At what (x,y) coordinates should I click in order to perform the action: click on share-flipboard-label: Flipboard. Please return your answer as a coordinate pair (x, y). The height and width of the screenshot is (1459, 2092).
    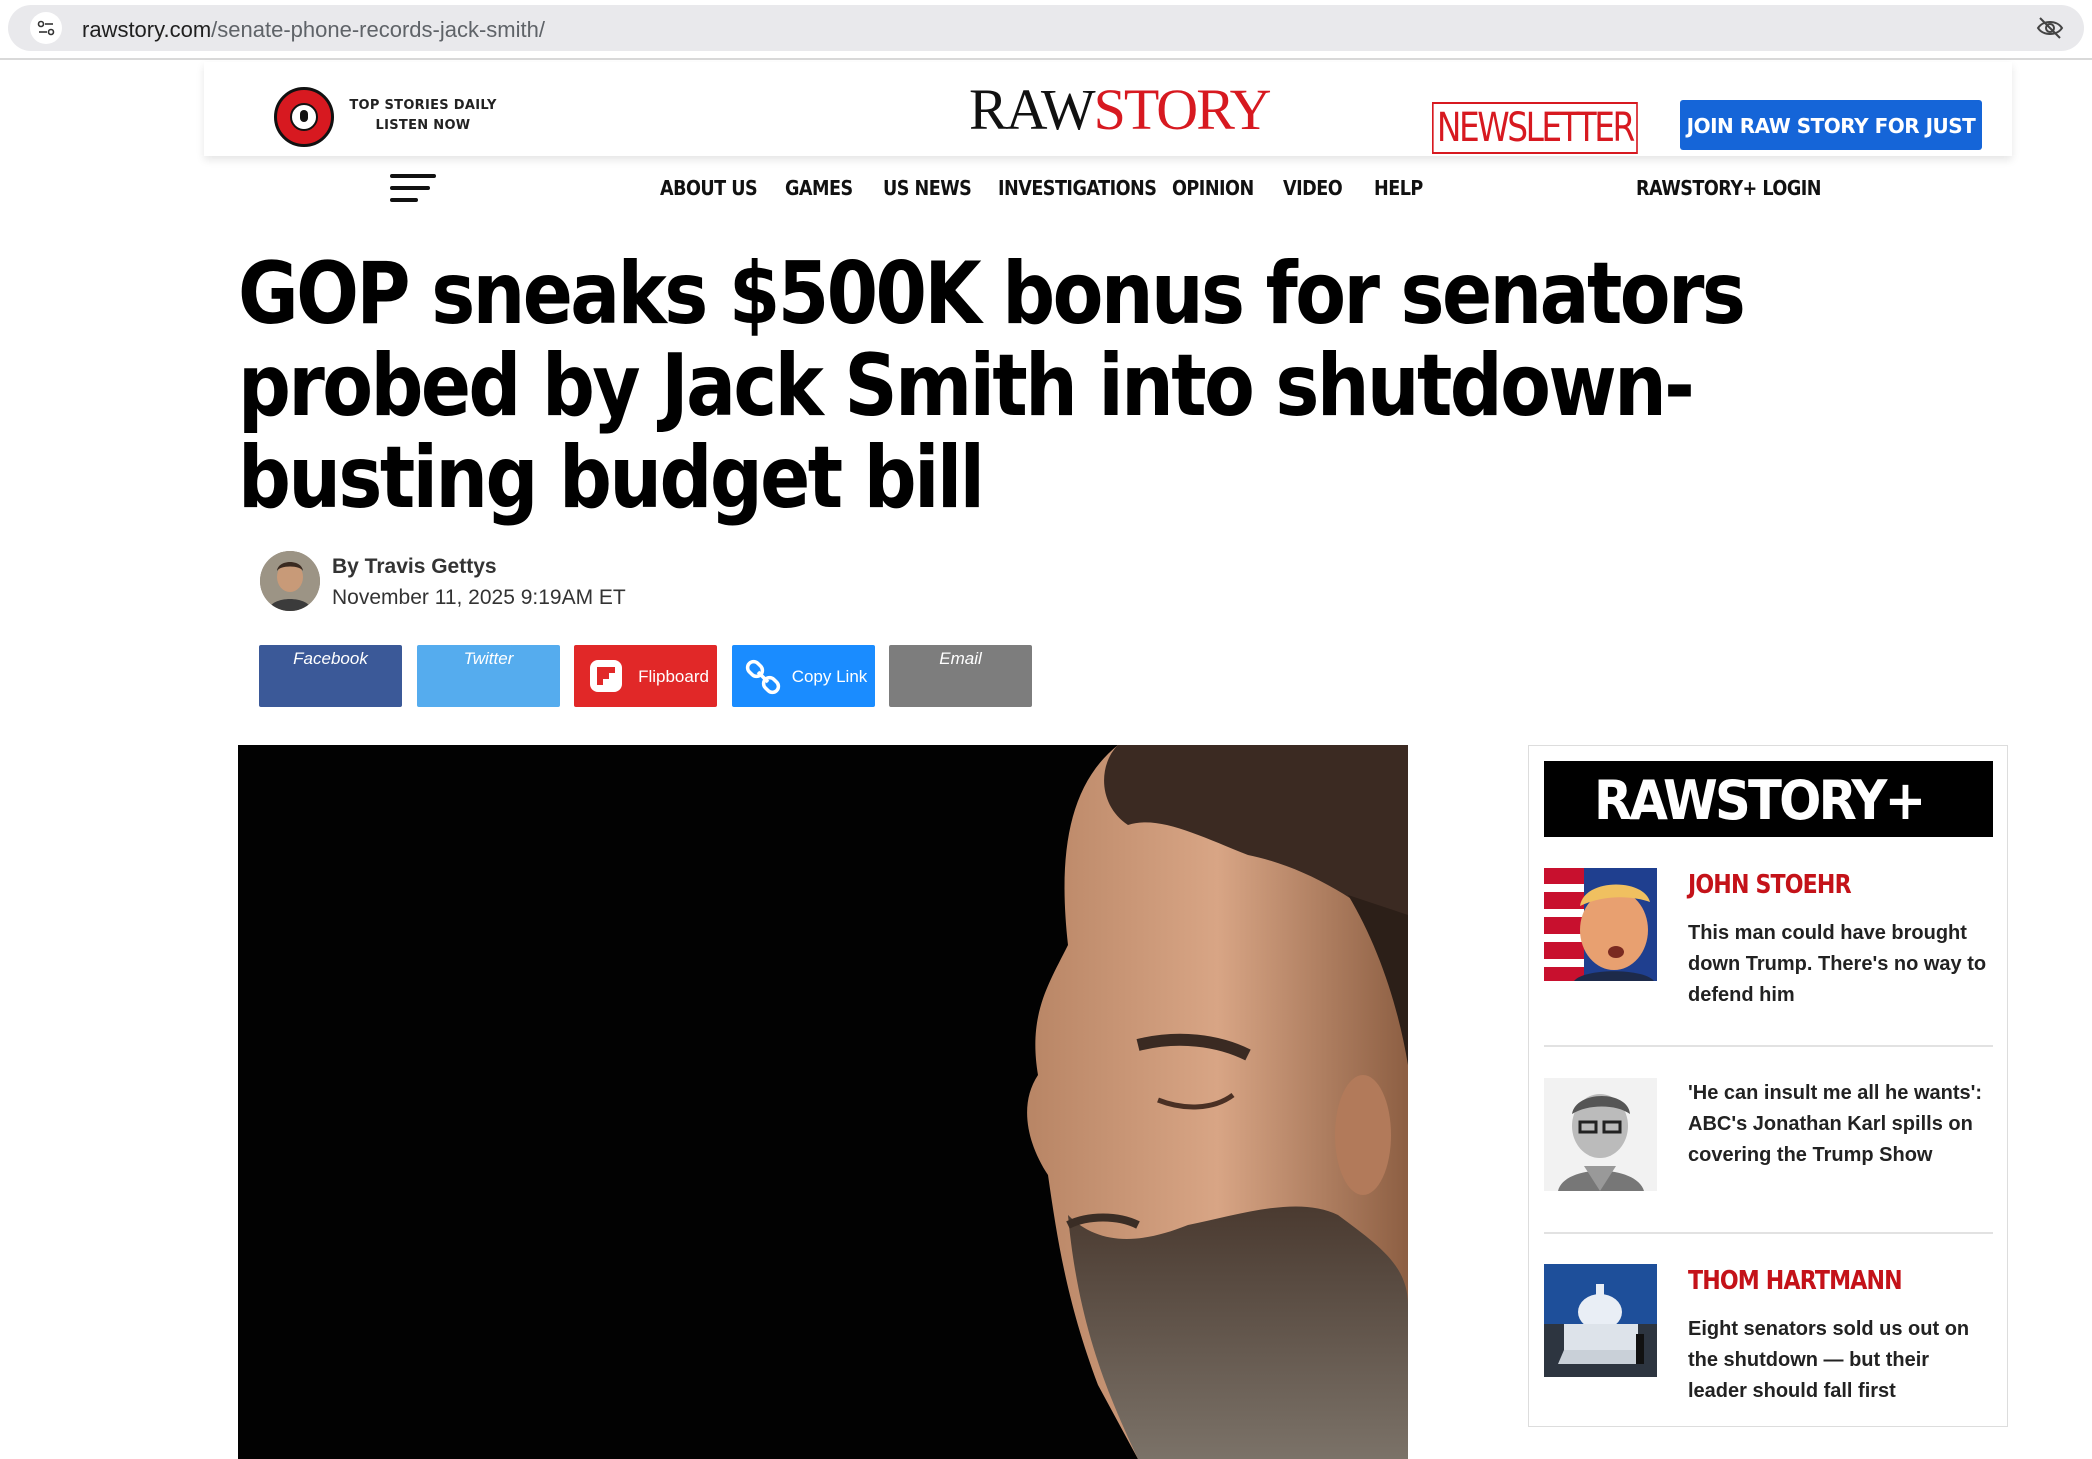
    Looking at the image, I should click on (673, 676).